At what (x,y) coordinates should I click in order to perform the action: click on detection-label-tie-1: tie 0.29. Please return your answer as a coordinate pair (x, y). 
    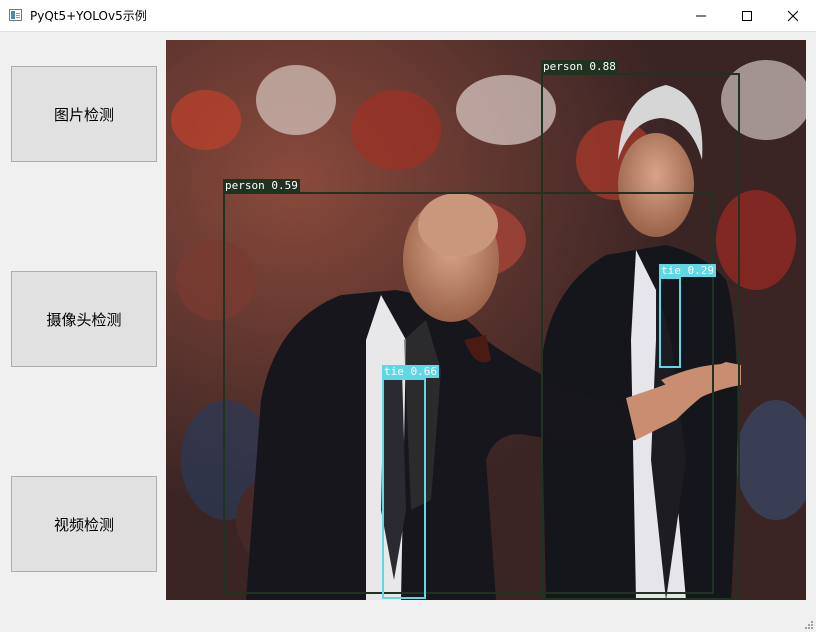
    Looking at the image, I should click on (687, 270).